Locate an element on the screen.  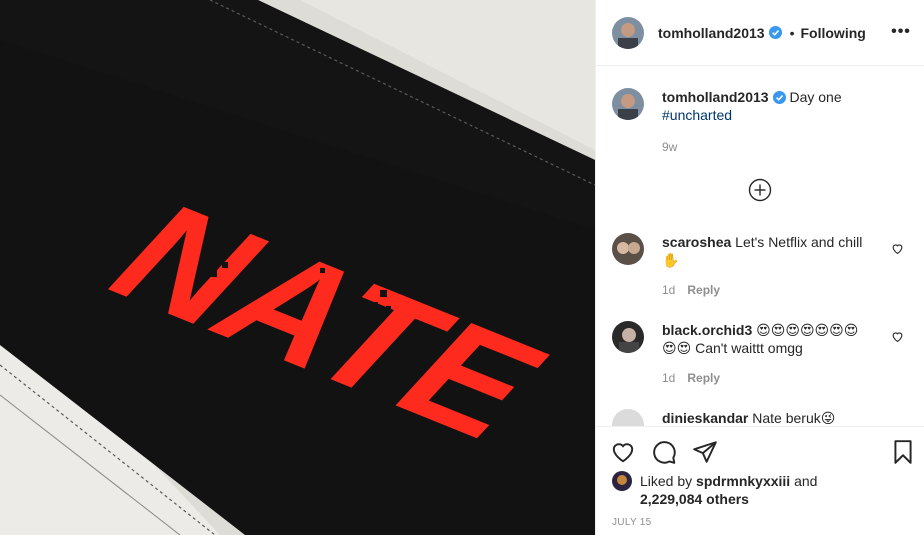
liked-by-prefix: Liked by is located at coordinates (666, 481).